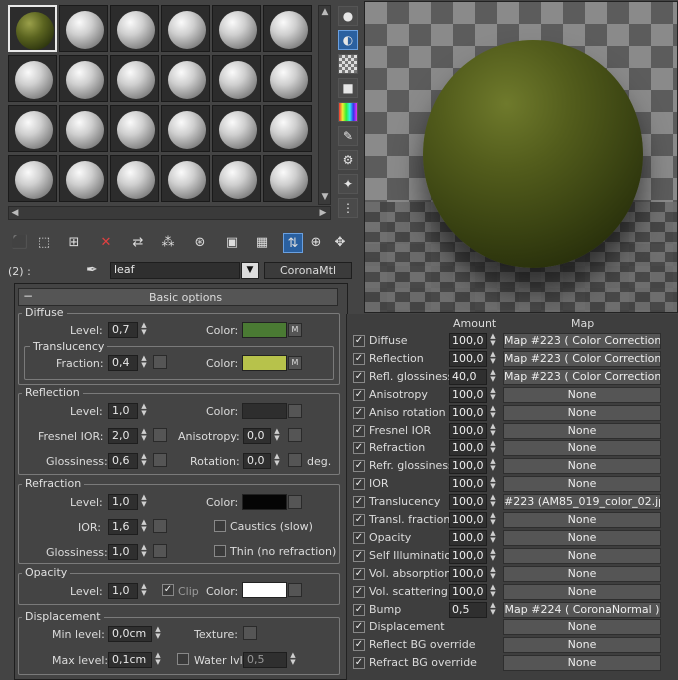 The width and height of the screenshot is (678, 680). What do you see at coordinates (160, 435) in the screenshot?
I see `fresnel-ior-map-button` at bounding box center [160, 435].